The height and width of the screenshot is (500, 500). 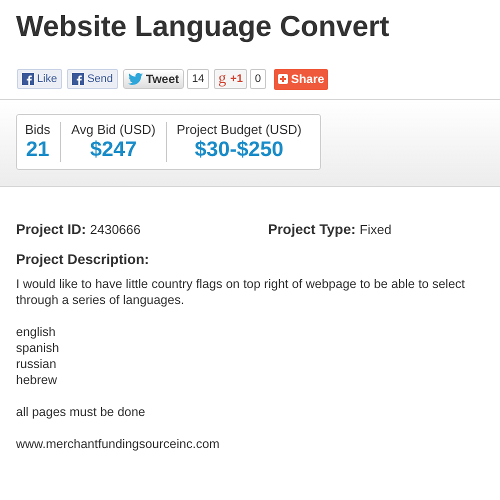 I want to click on description-text: hebrew, so click(x=37, y=380).